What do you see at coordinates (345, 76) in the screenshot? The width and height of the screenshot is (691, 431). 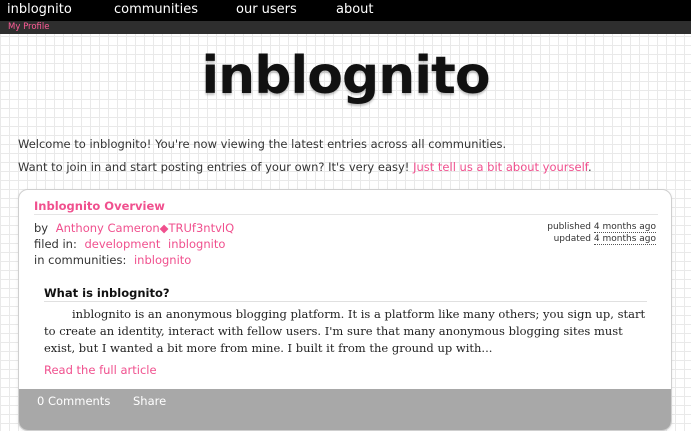 I see `site-logo: inblognito` at bounding box center [345, 76].